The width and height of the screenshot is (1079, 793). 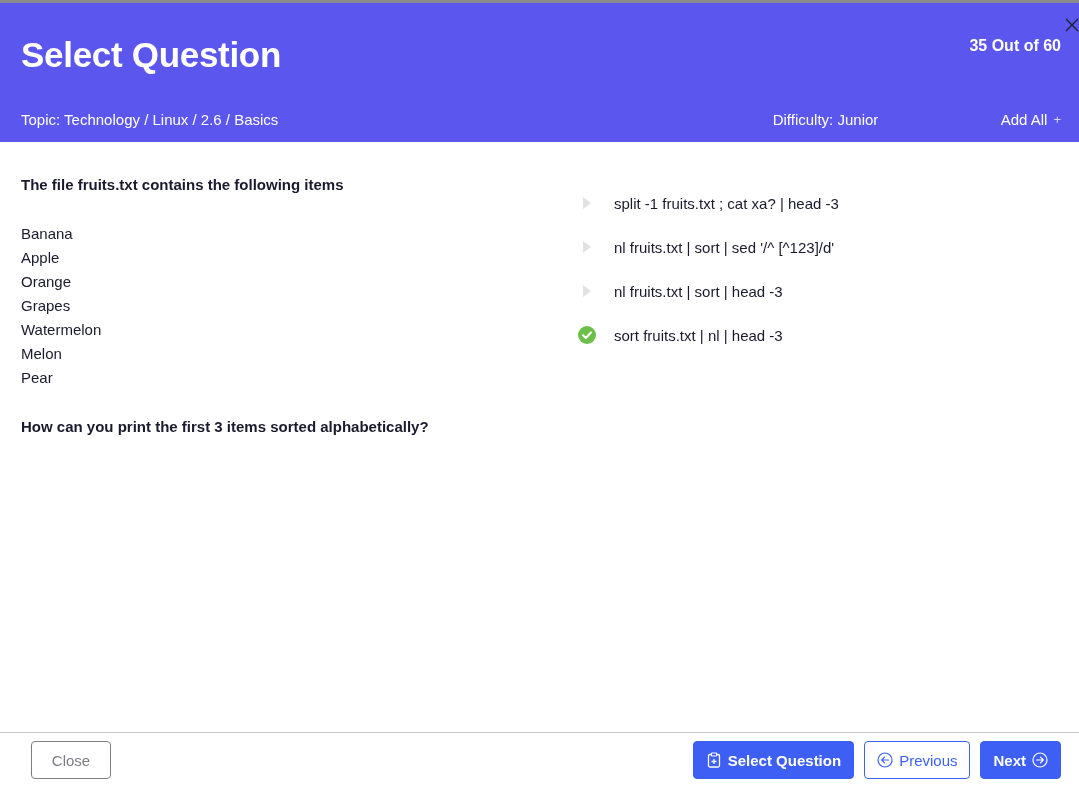 I want to click on difficulty-label: Difficulty: Junior, so click(x=826, y=119).